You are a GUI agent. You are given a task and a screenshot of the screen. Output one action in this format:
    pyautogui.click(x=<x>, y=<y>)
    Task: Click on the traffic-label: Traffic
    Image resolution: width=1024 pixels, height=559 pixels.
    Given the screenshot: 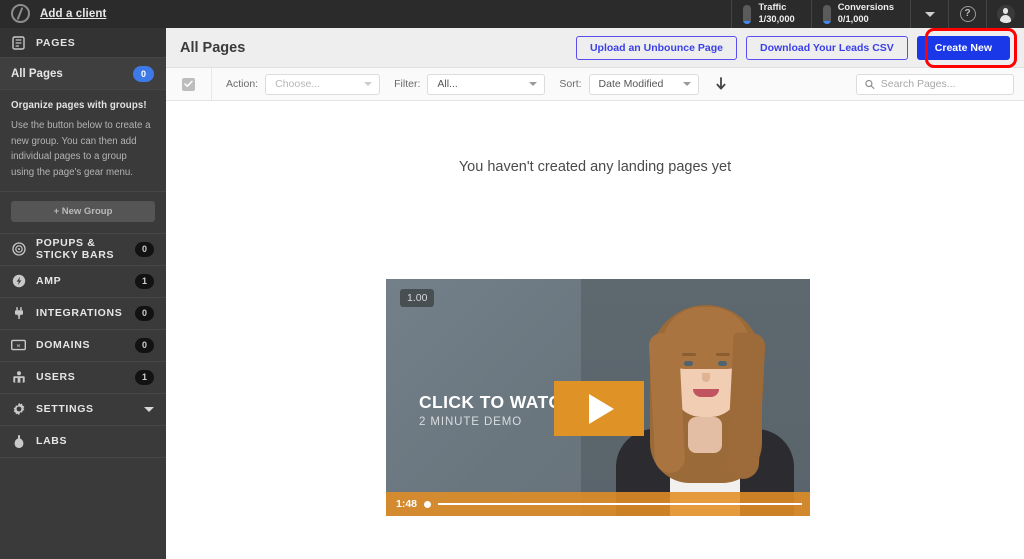 What is the action you would take?
    pyautogui.click(x=772, y=7)
    